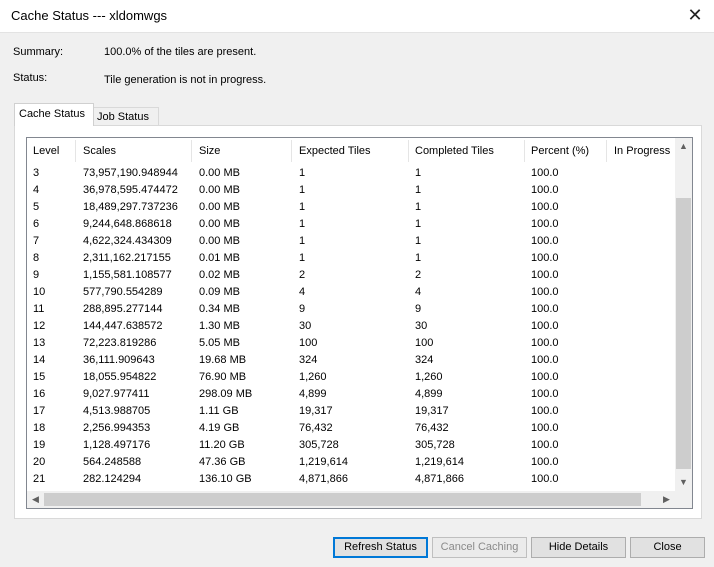  What do you see at coordinates (351, 190) in the screenshot?
I see `table-row: 4 36,978,595.474472 0.00 MB 1 1 100.0` at bounding box center [351, 190].